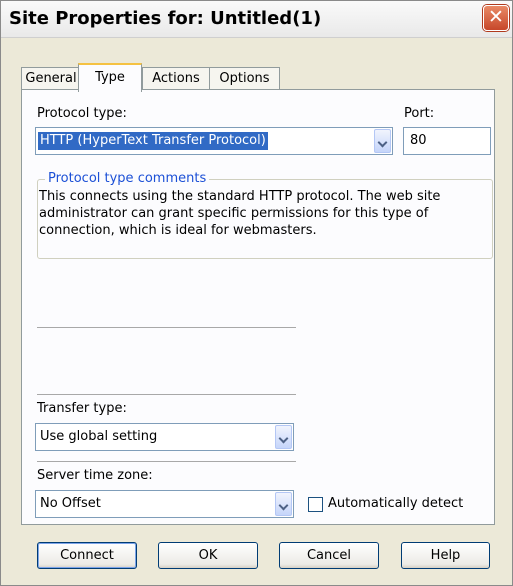  What do you see at coordinates (99, 436) in the screenshot?
I see `transfer-type-value: Use global setting` at bounding box center [99, 436].